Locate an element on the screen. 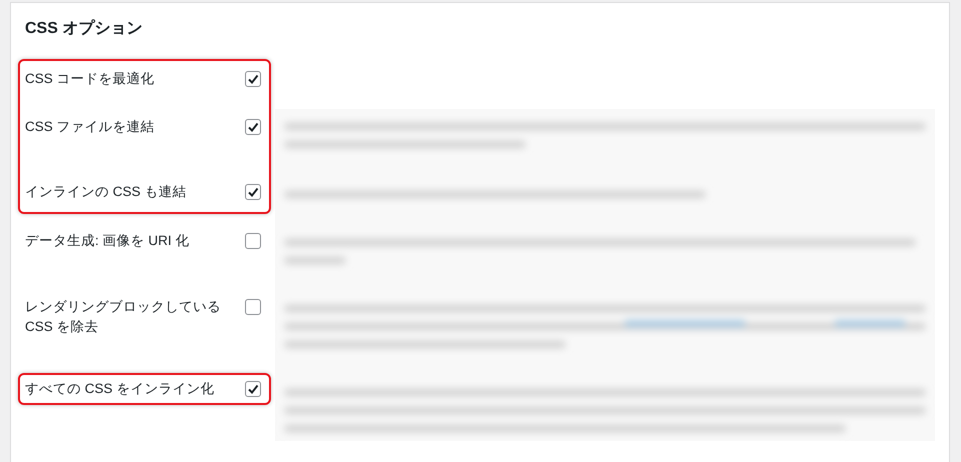 This screenshot has width=961, height=462. option-label: CSS コードを最適化 is located at coordinates (90, 79).